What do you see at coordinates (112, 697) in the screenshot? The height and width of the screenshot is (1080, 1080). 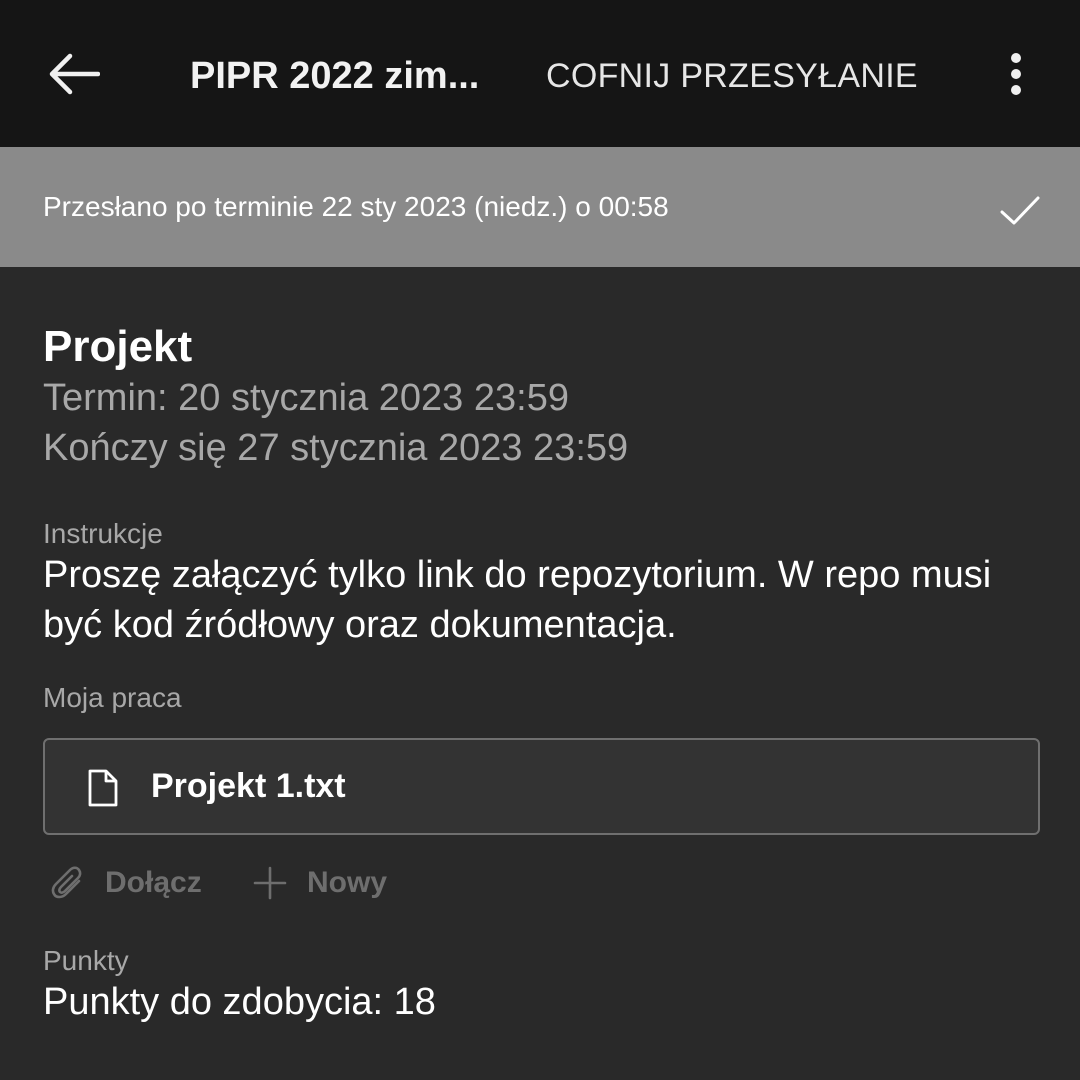 I see `my-work-label: Moja praca` at bounding box center [112, 697].